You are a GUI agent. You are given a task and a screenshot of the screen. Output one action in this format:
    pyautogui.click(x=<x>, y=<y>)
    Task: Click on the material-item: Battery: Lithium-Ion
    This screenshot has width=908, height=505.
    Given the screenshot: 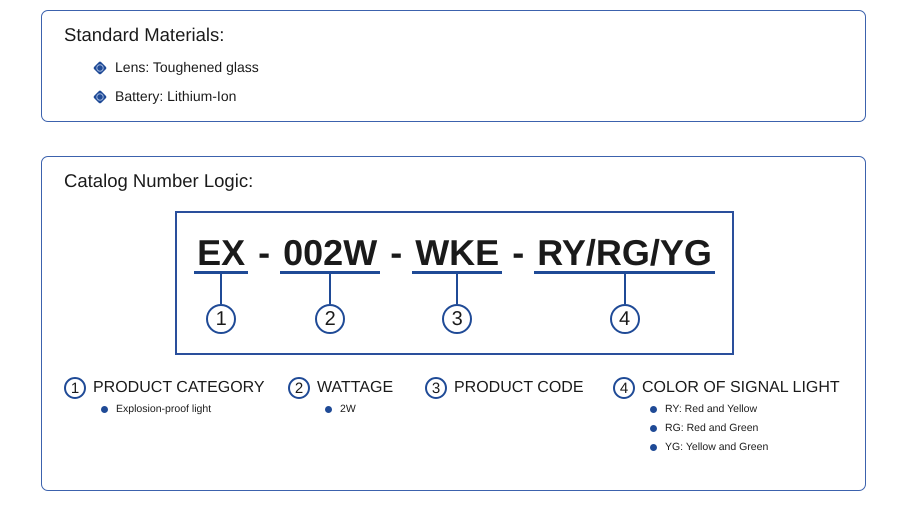 What is the action you would take?
    pyautogui.click(x=175, y=96)
    